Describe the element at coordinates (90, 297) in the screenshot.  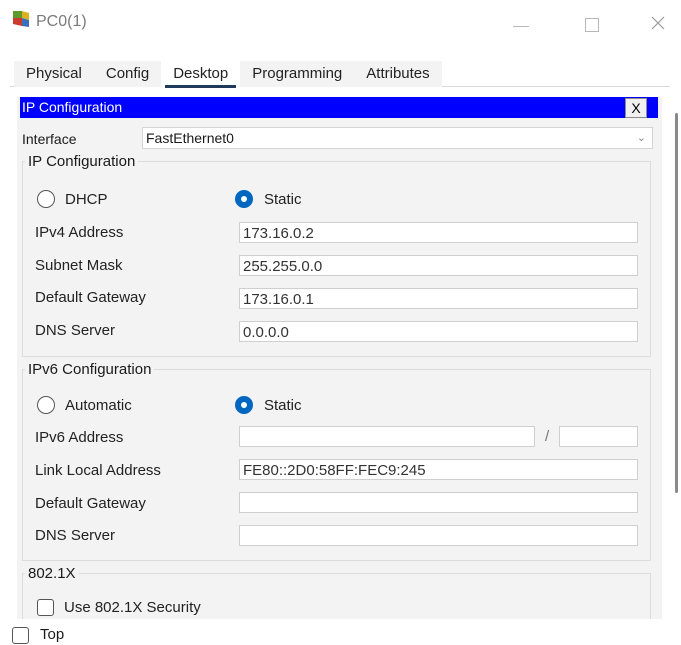
I see `default-gateway-label: Default Gateway` at that location.